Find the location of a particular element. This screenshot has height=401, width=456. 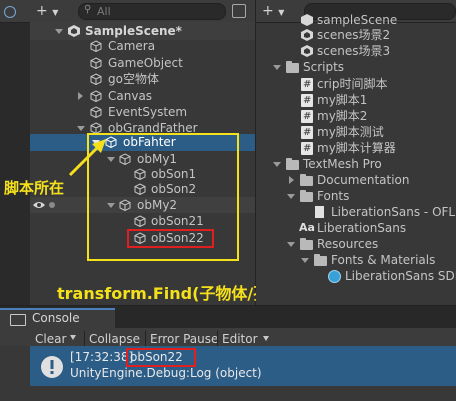

project-folder-fonts-materials: Fonts & Materials is located at coordinates (356, 260).